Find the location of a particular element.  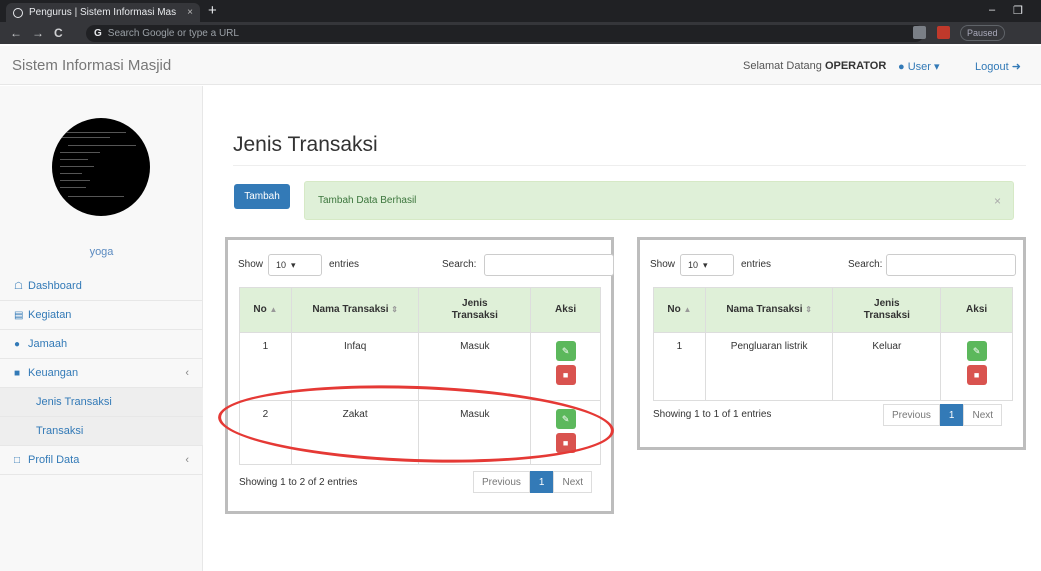

reload-icon: C is located at coordinates (58, 33).